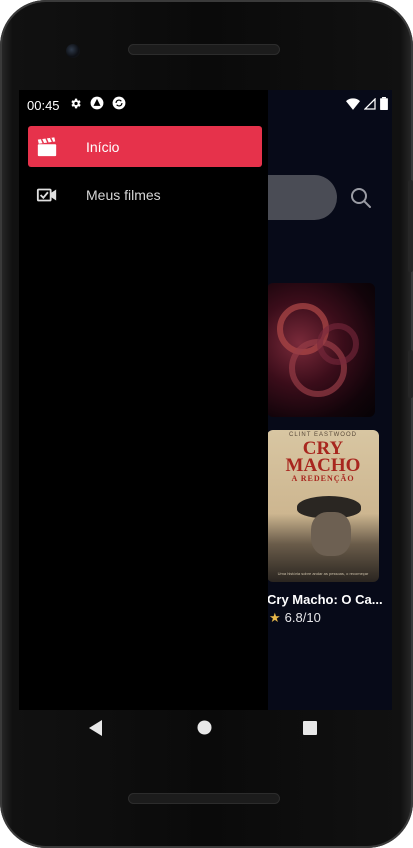 The width and height of the screenshot is (413, 848). Describe the element at coordinates (410, 374) in the screenshot. I see `volume-button` at that location.